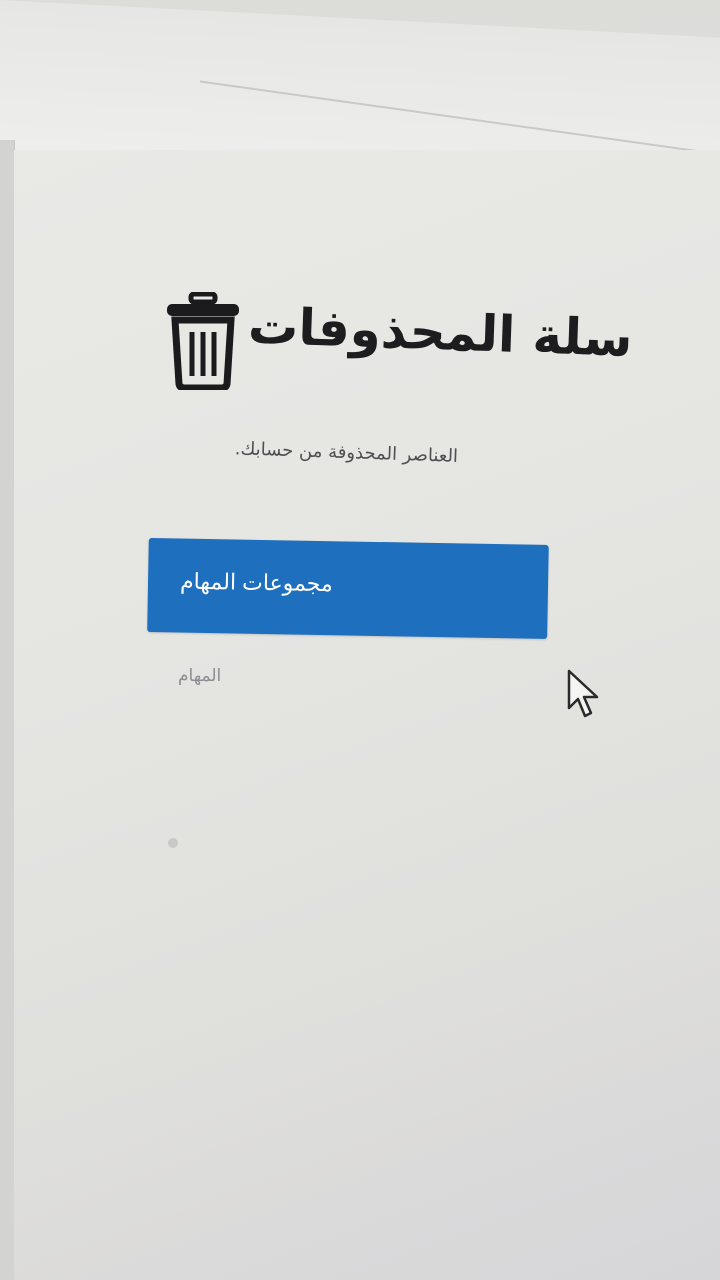 Image resolution: width=720 pixels, height=1280 pixels. I want to click on top-divider, so click(460, 83).